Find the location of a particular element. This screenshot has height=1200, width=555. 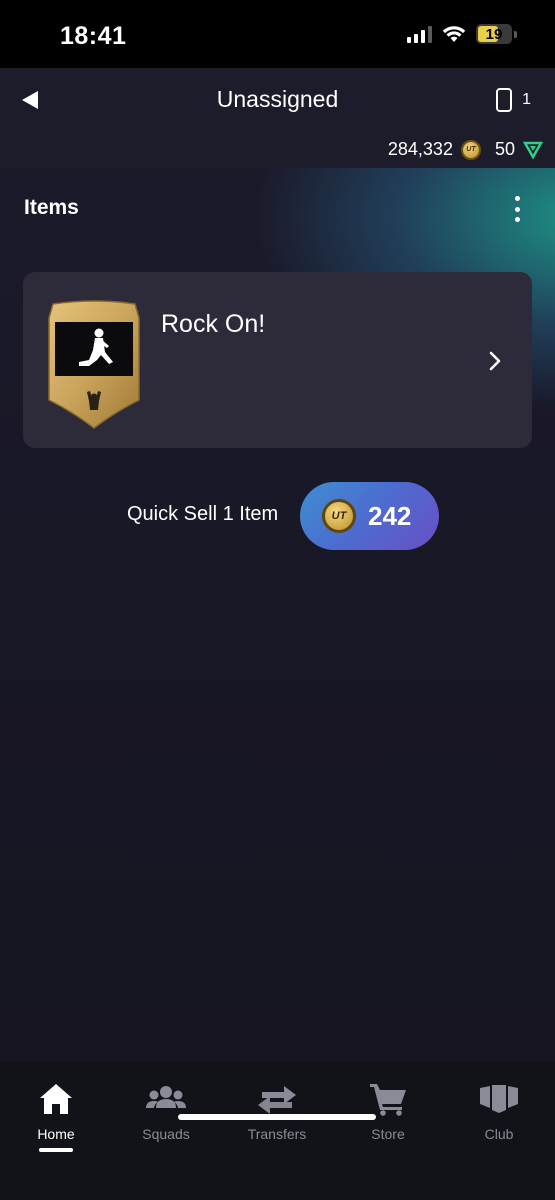

nav-item-store: Store is located at coordinates (388, 1112).